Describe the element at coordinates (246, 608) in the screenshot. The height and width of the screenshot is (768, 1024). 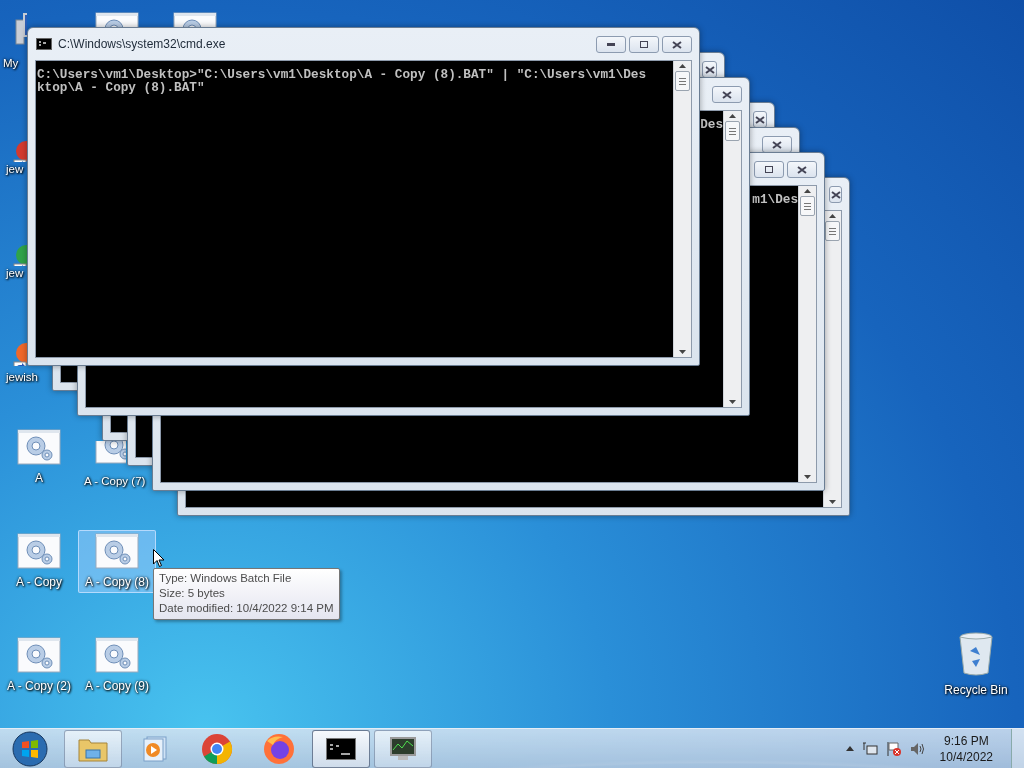
I see `tooltip-text: Date modified: 10/4/2022 9:14 PM` at that location.